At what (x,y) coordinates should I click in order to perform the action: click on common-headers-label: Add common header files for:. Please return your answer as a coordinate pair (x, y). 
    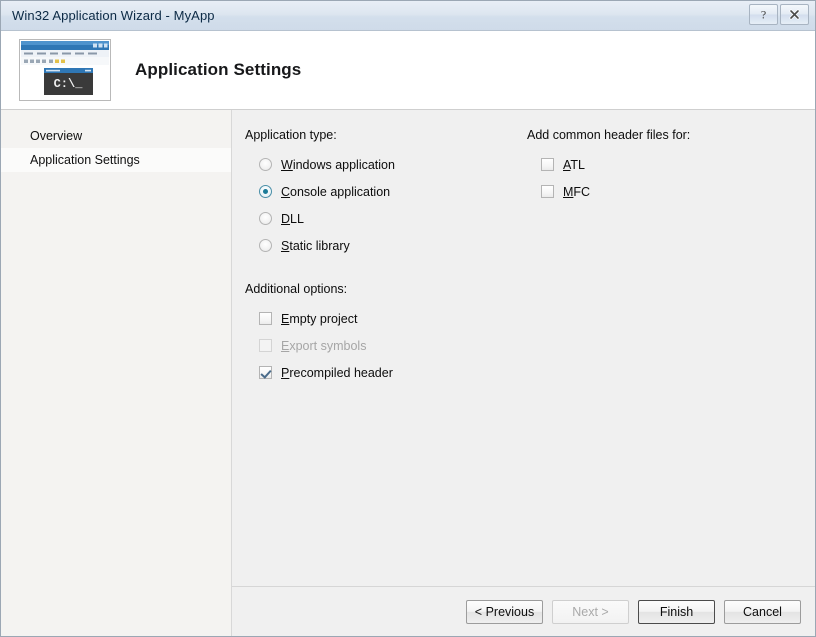
    Looking at the image, I should click on (609, 135).